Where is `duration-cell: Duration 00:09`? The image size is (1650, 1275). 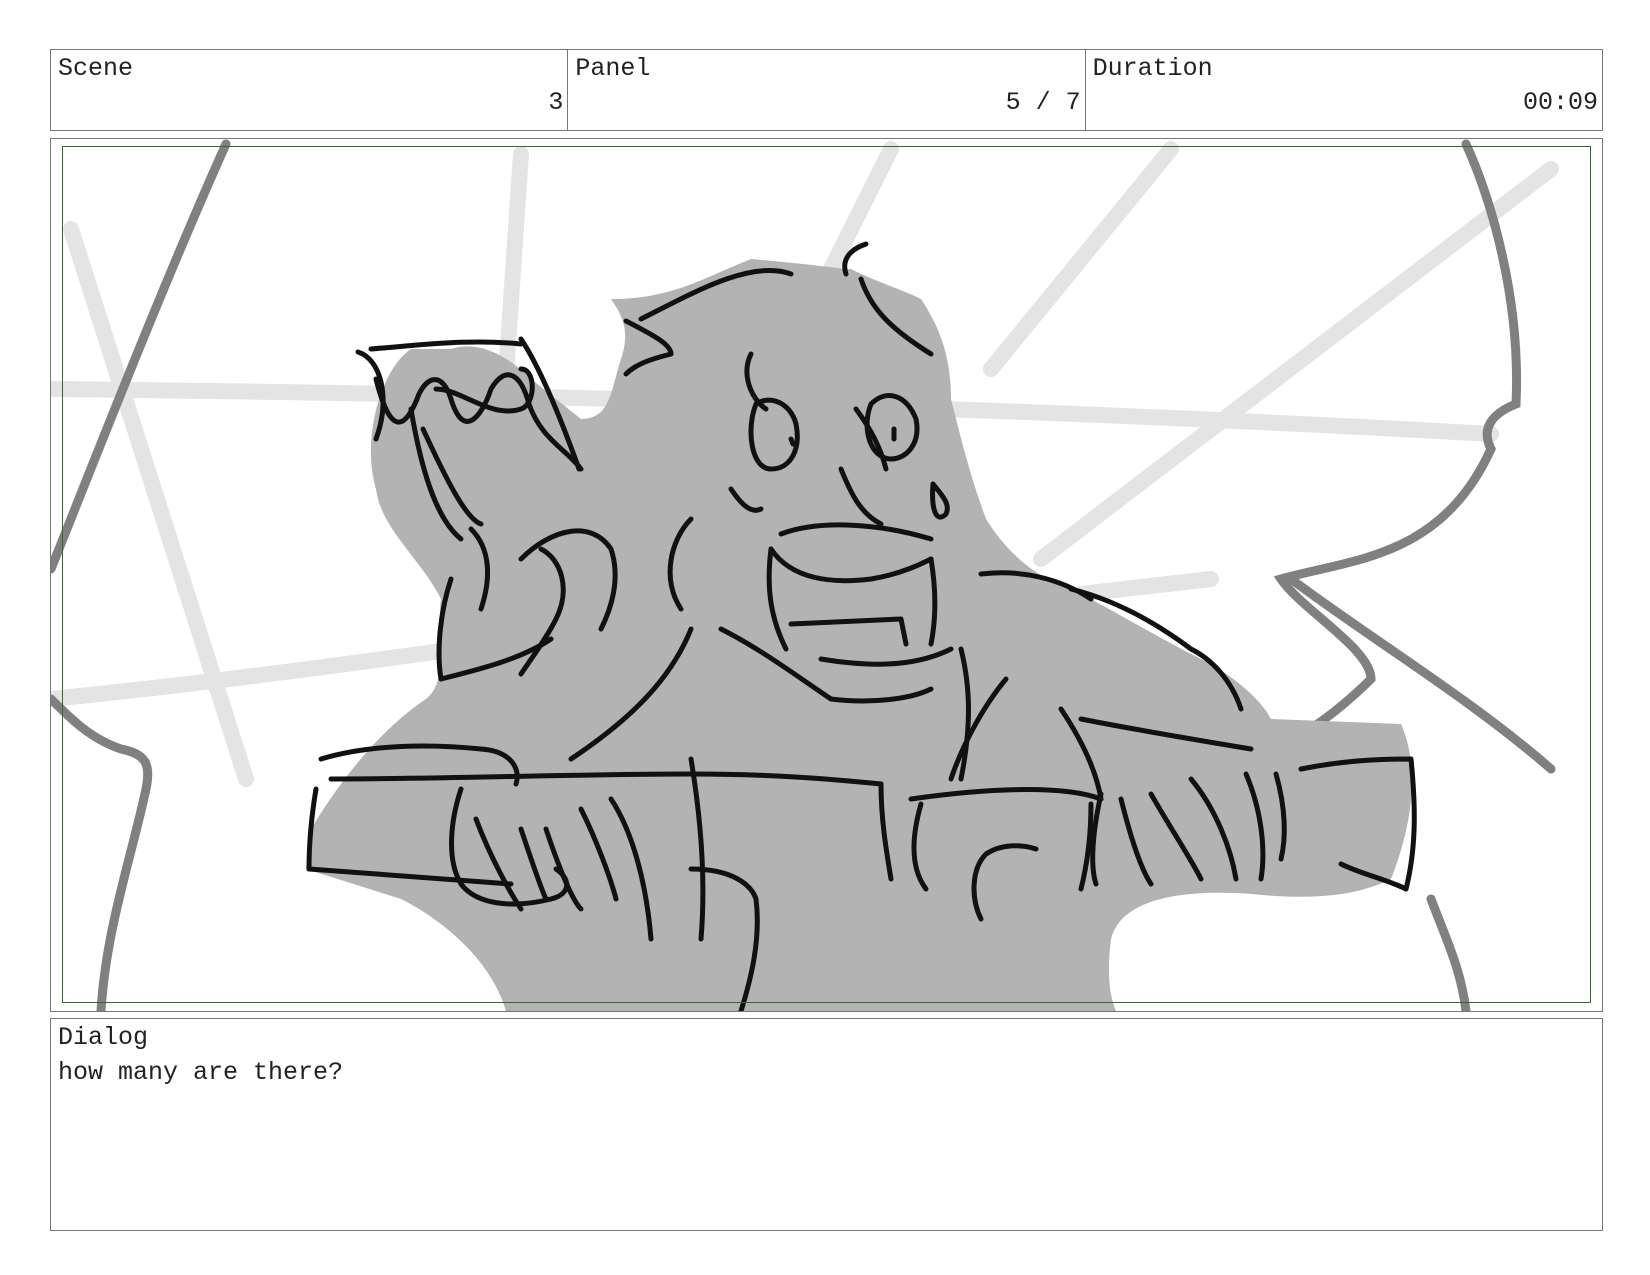 duration-cell: Duration 00:09 is located at coordinates (1344, 90).